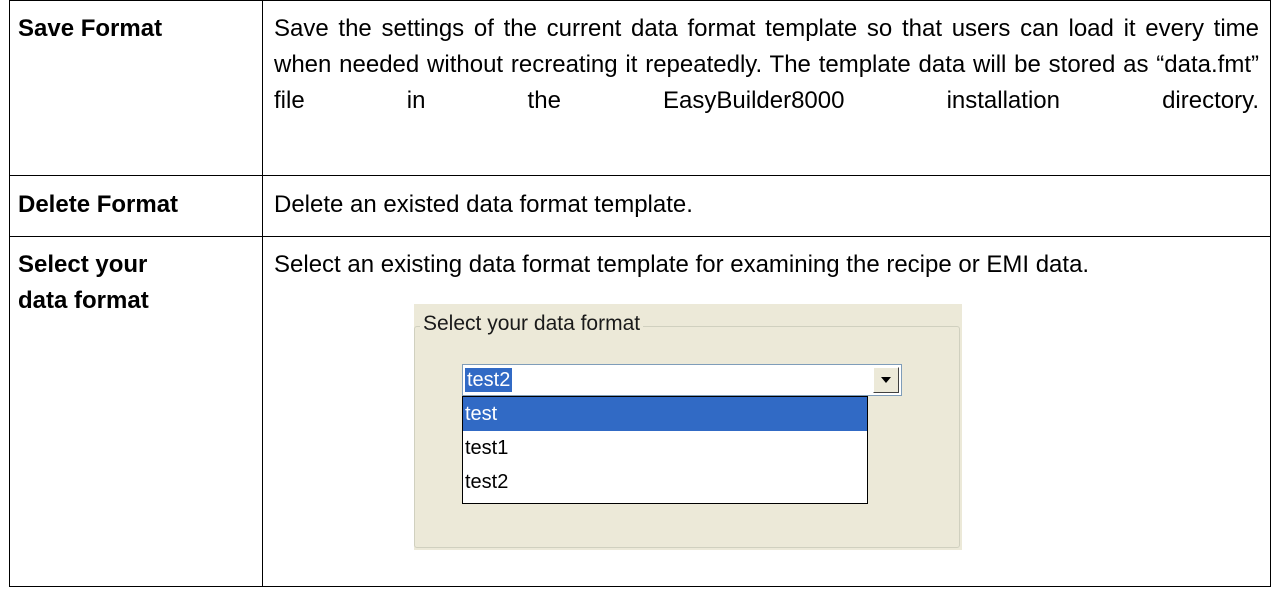 Image resolution: width=1281 pixels, height=595 pixels. I want to click on list-item-test: test, so click(665, 414).